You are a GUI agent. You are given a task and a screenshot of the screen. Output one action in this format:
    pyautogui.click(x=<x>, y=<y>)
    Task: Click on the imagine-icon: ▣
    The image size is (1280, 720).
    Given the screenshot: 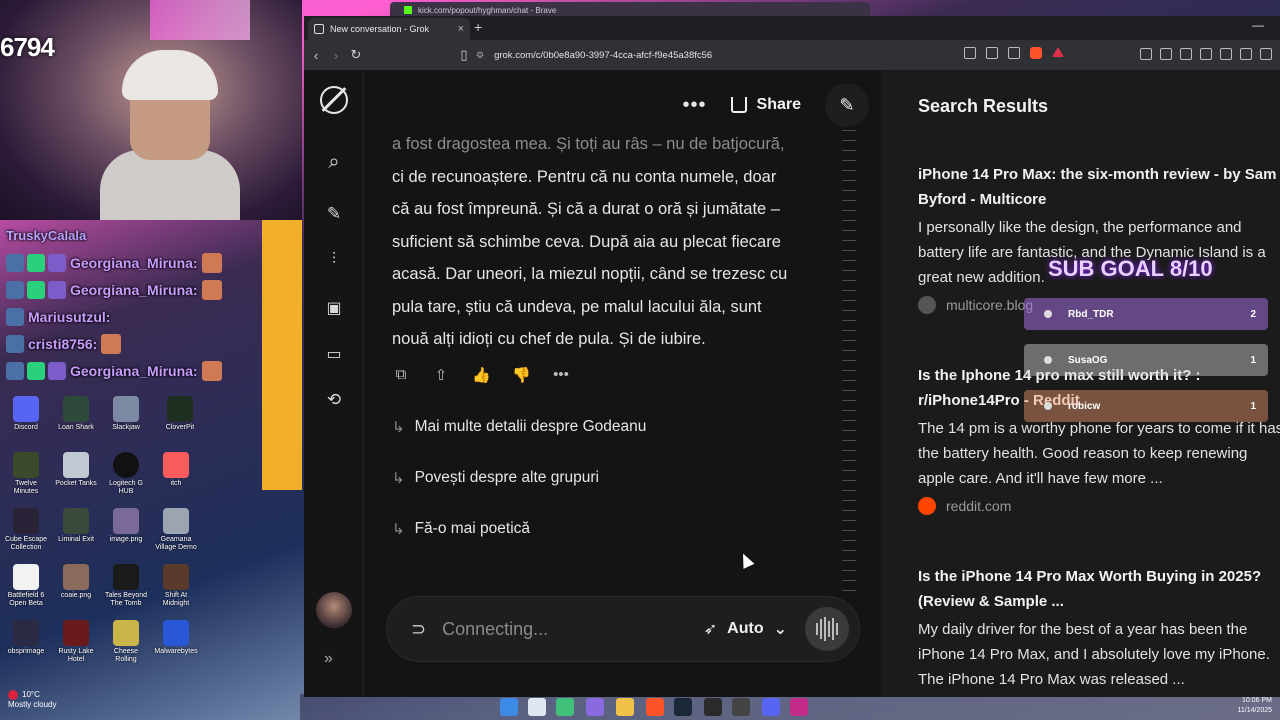 What is the action you would take?
    pyautogui.click(x=334, y=308)
    